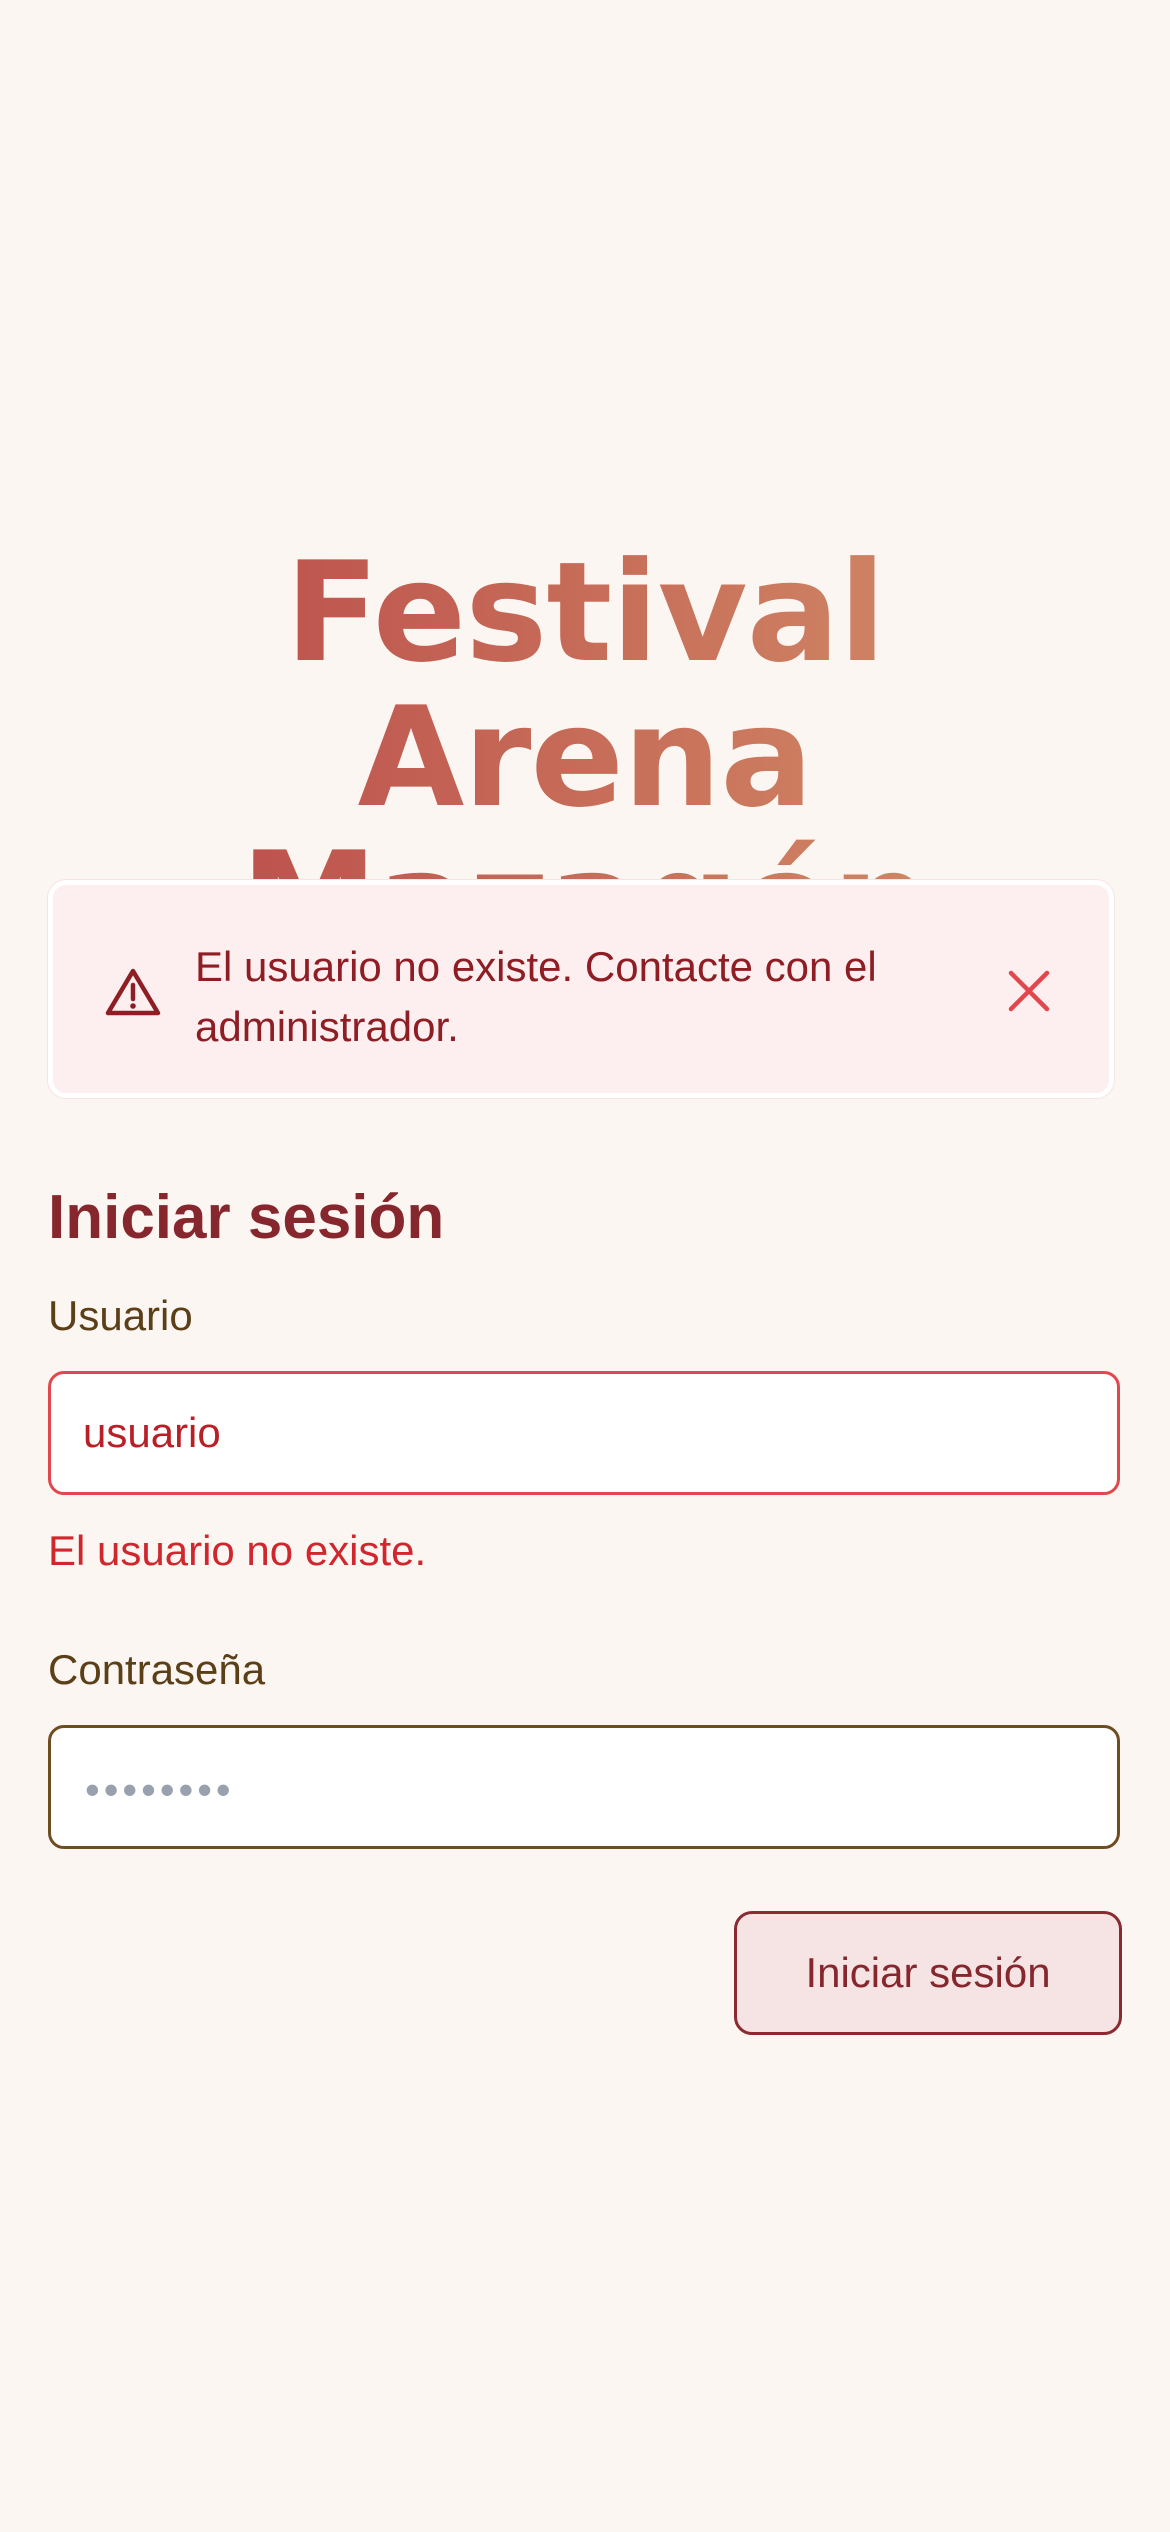 This screenshot has height=2532, width=1170. What do you see at coordinates (584, 1433) in the screenshot?
I see `username-input` at bounding box center [584, 1433].